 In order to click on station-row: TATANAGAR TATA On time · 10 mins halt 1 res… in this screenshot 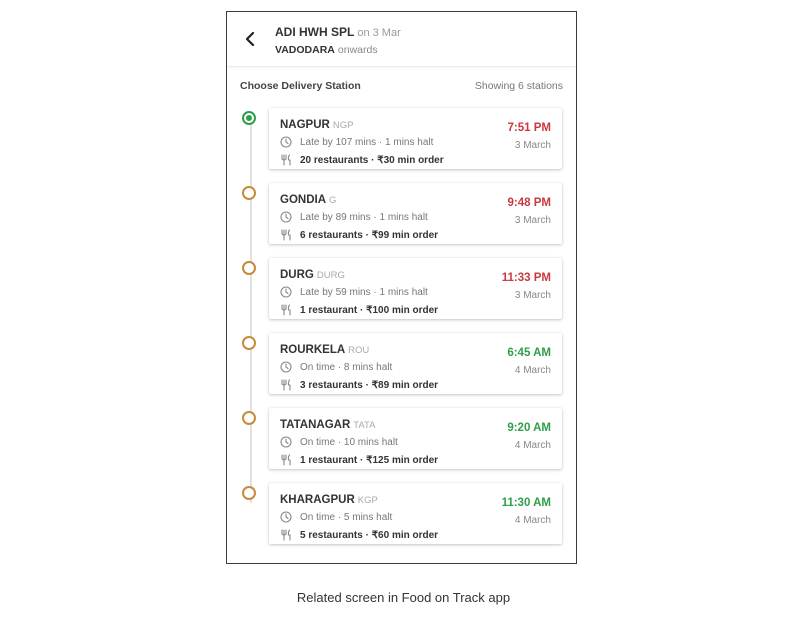, I will do `click(401, 440)`.